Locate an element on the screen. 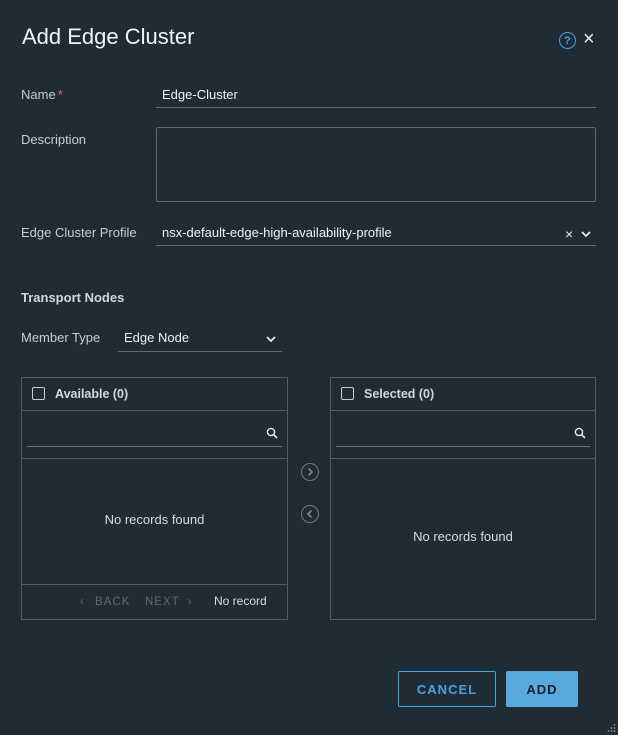 The image size is (618, 735). available-title: Available (0) is located at coordinates (92, 394).